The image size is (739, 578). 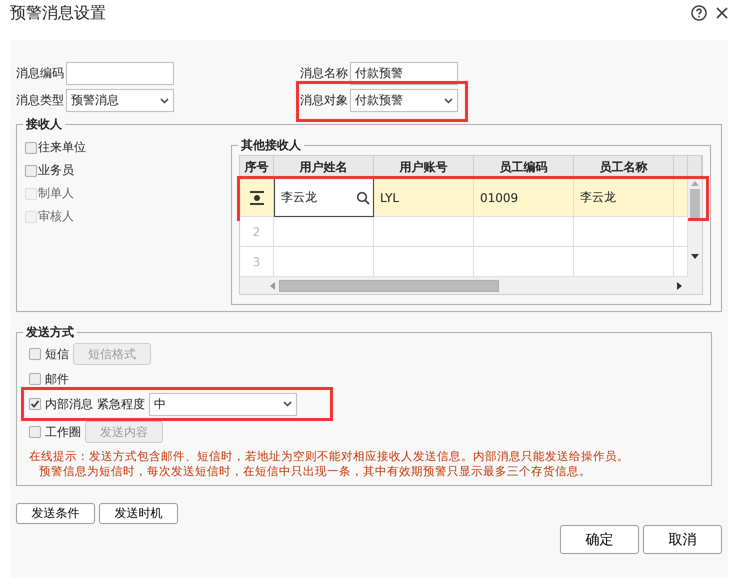 I want to click on select-field: 预警消息, so click(x=120, y=100).